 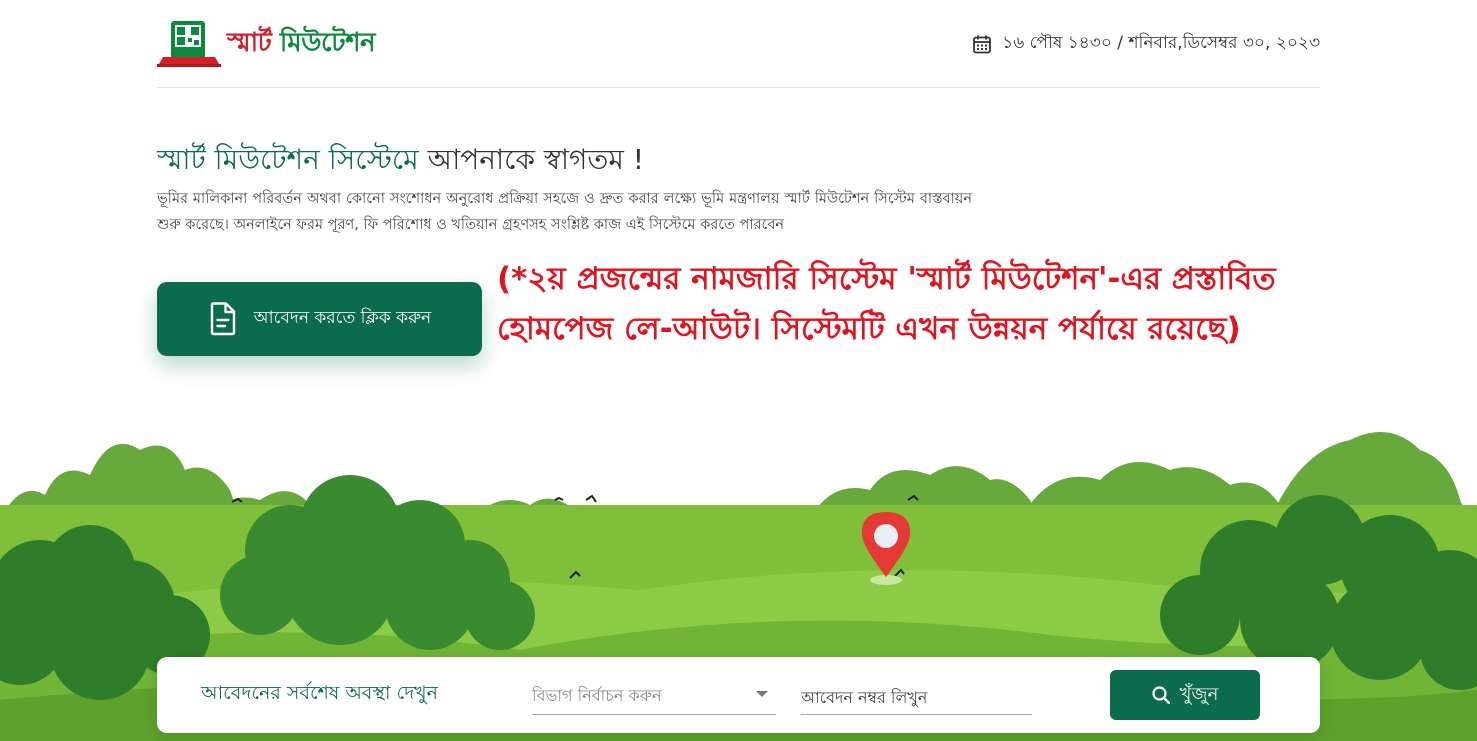 I want to click on header-date: ১৬ পৌষ ১৪৩০ / শনিবার,ডিসেম্বর ৩০, ২০২৩, so click(x=1146, y=44).